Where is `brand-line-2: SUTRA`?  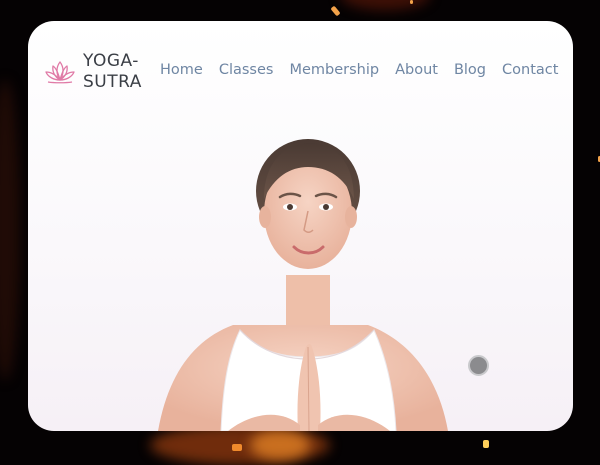 brand-line-2: SUTRA is located at coordinates (112, 82).